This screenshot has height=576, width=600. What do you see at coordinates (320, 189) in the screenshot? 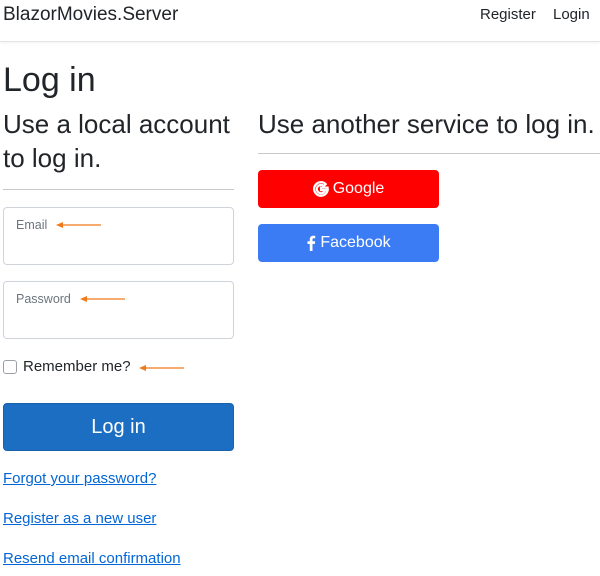
I see `google-icon` at bounding box center [320, 189].